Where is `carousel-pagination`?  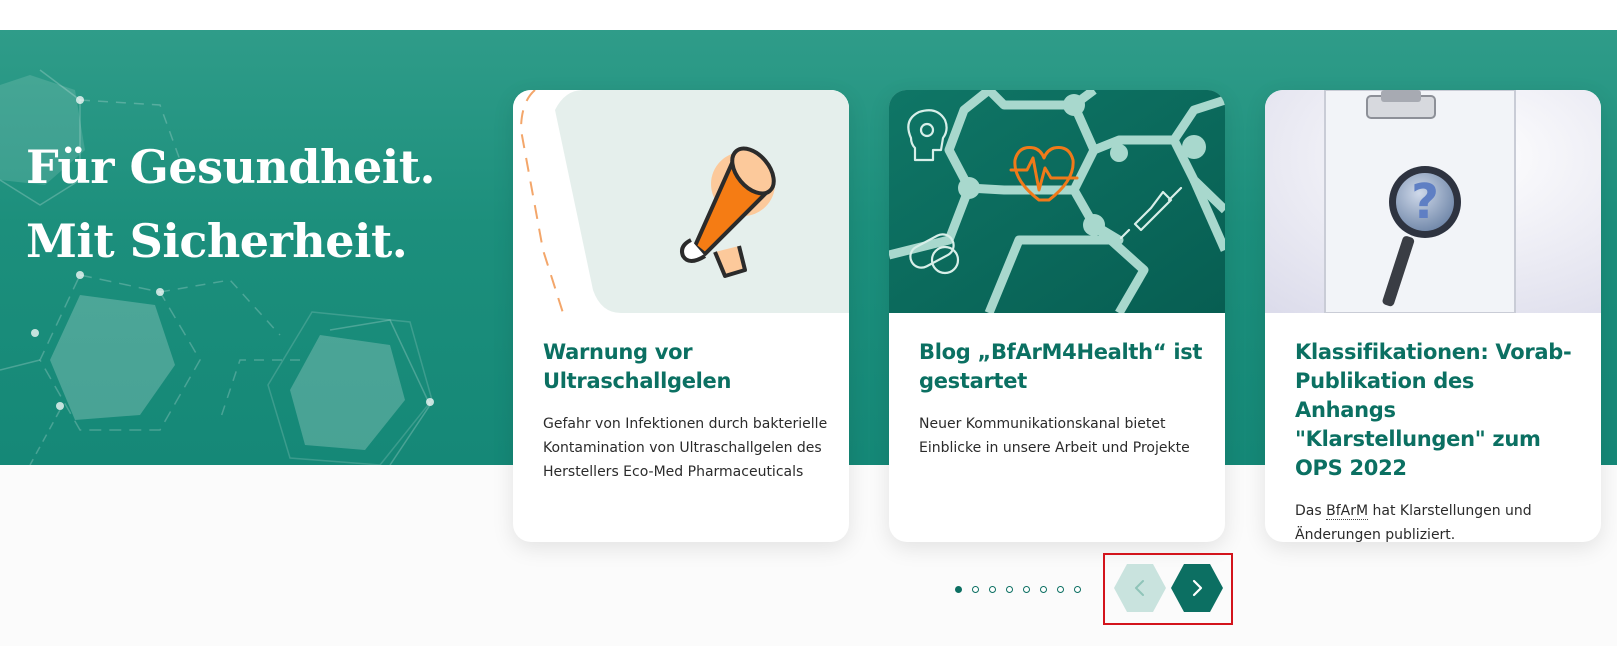
carousel-pagination is located at coordinates (1018, 589).